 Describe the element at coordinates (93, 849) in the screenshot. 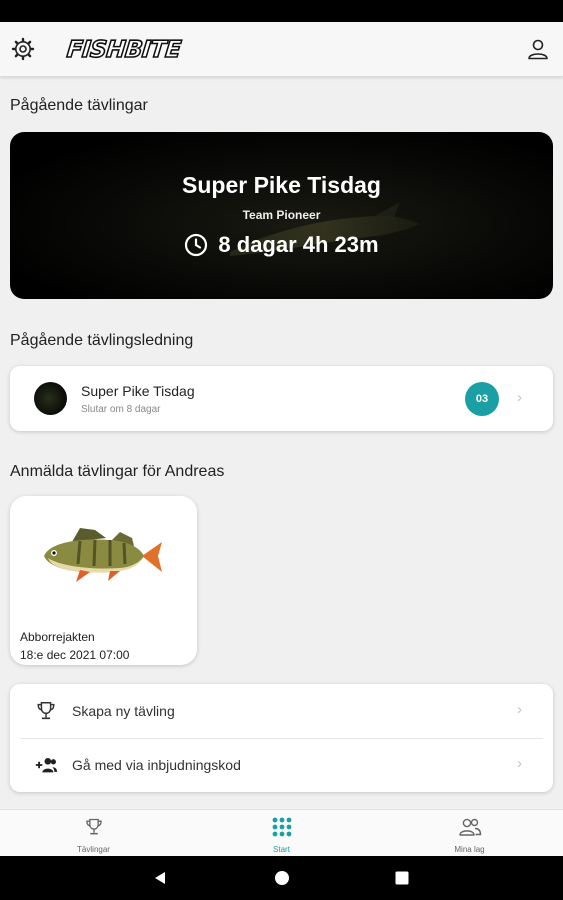

I see `tab-competitions-label: Tävlingar` at that location.